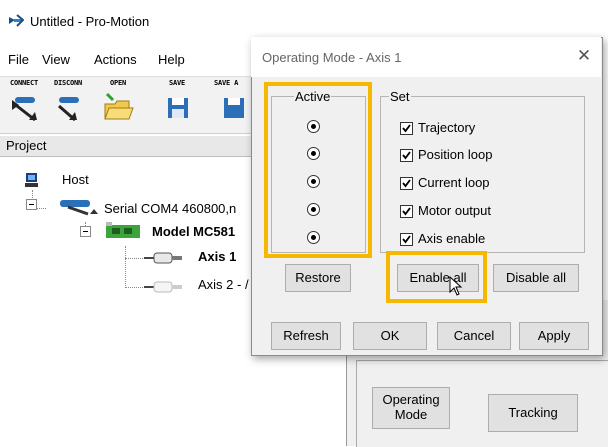  I want to click on active-highlight-box, so click(318, 170).